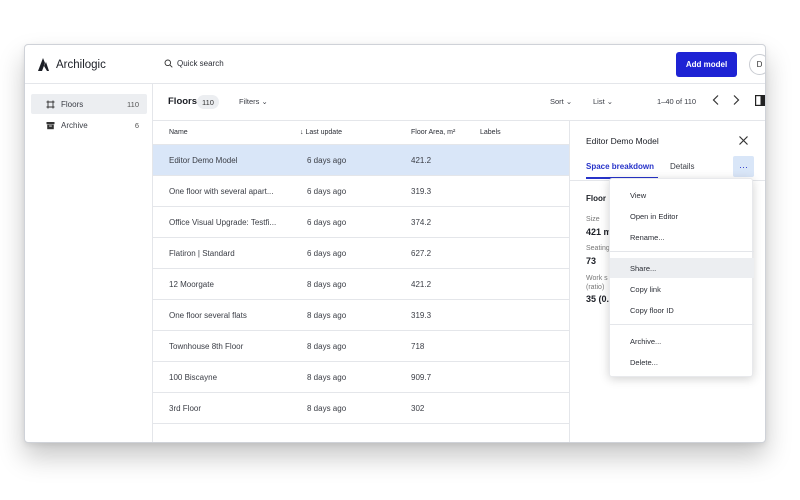  I want to click on sidebar-item-label: Archive, so click(74, 125).